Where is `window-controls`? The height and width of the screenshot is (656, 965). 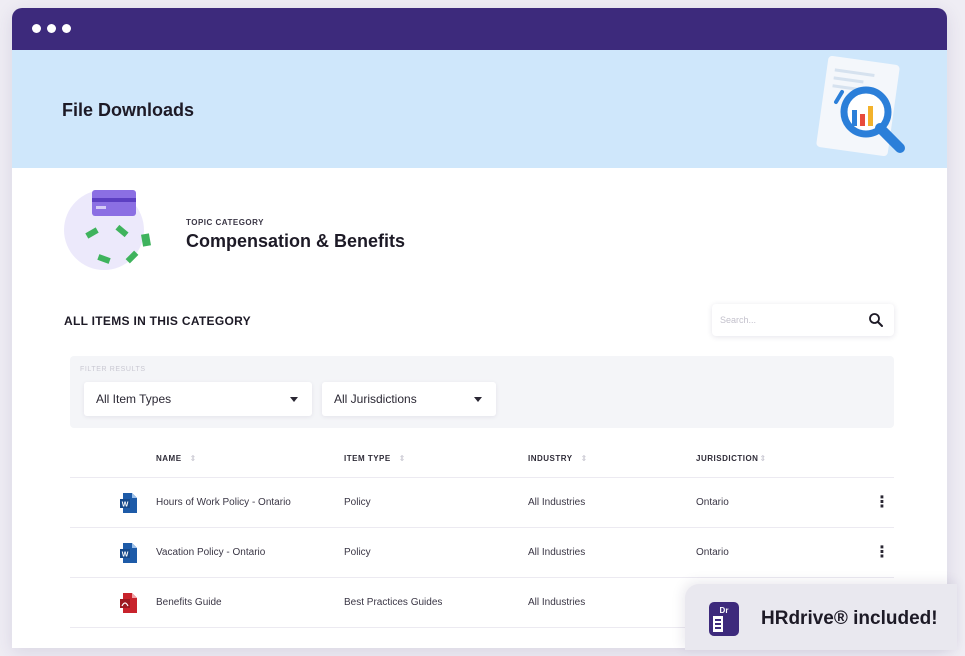
window-controls is located at coordinates (51, 28).